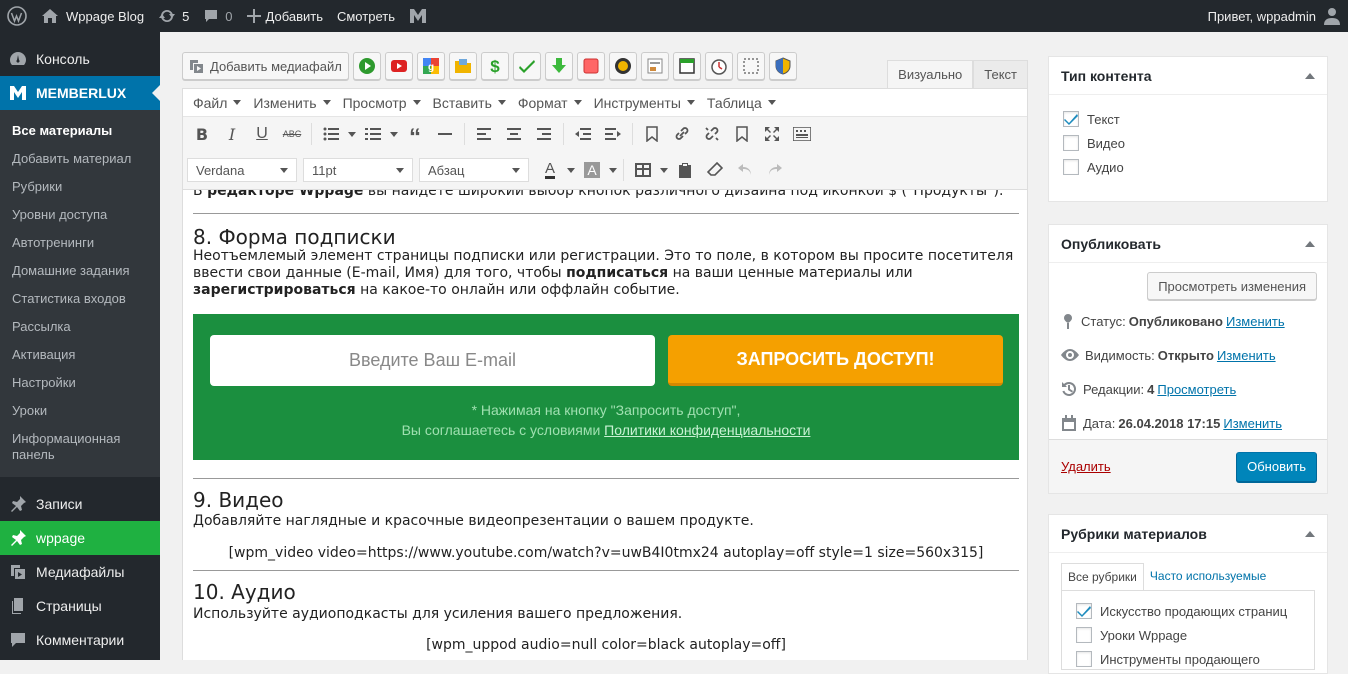 The image size is (1348, 674). Describe the element at coordinates (202, 134) in the screenshot. I see `bold-button: B` at that location.